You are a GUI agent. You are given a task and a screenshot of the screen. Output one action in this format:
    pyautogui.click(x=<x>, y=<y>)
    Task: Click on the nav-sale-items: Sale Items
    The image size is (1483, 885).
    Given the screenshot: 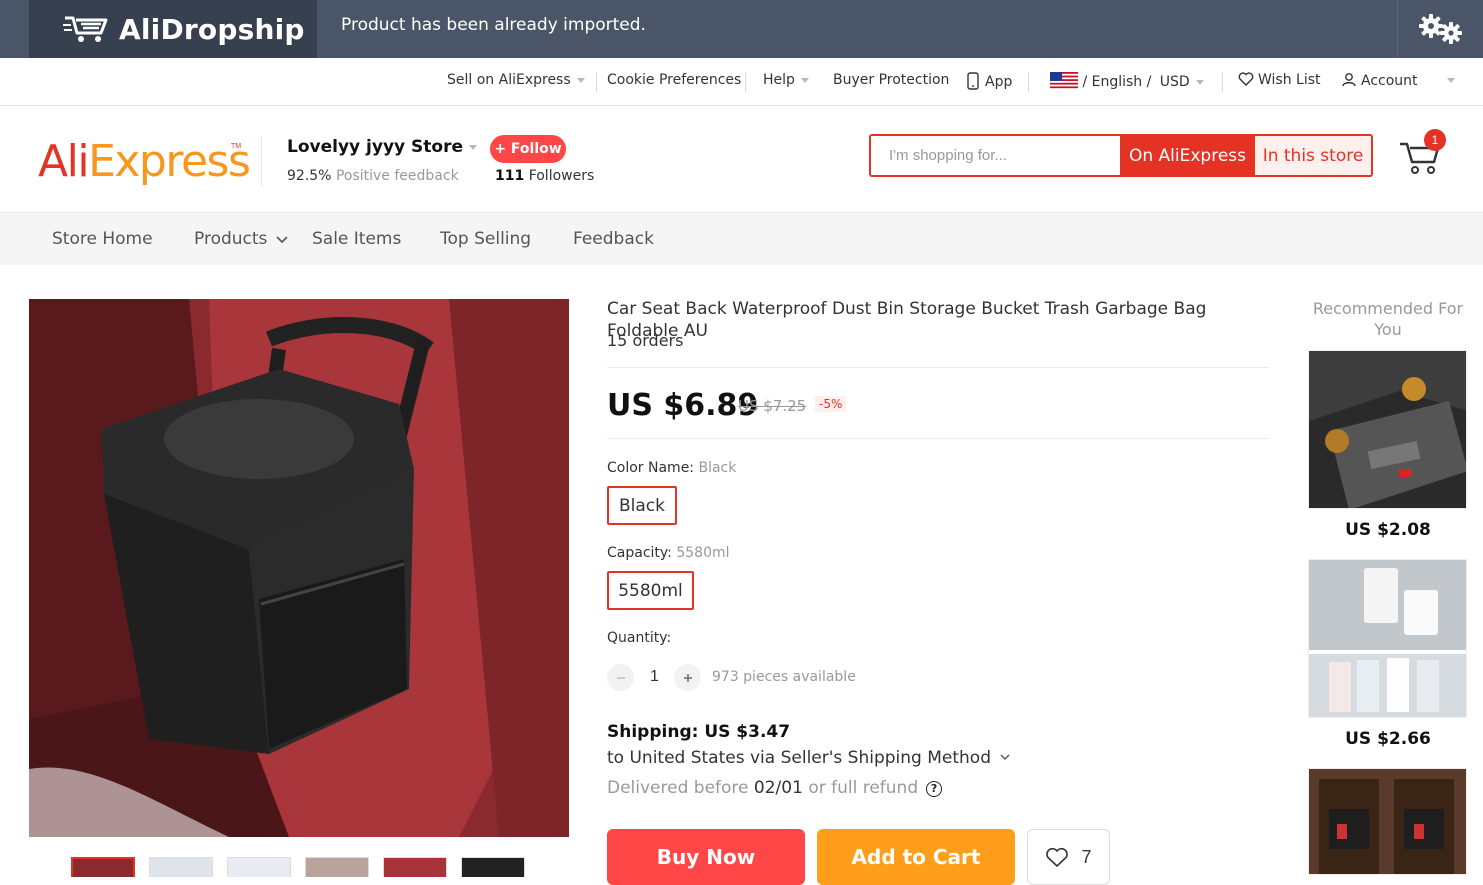 What is the action you would take?
    pyautogui.click(x=356, y=239)
    